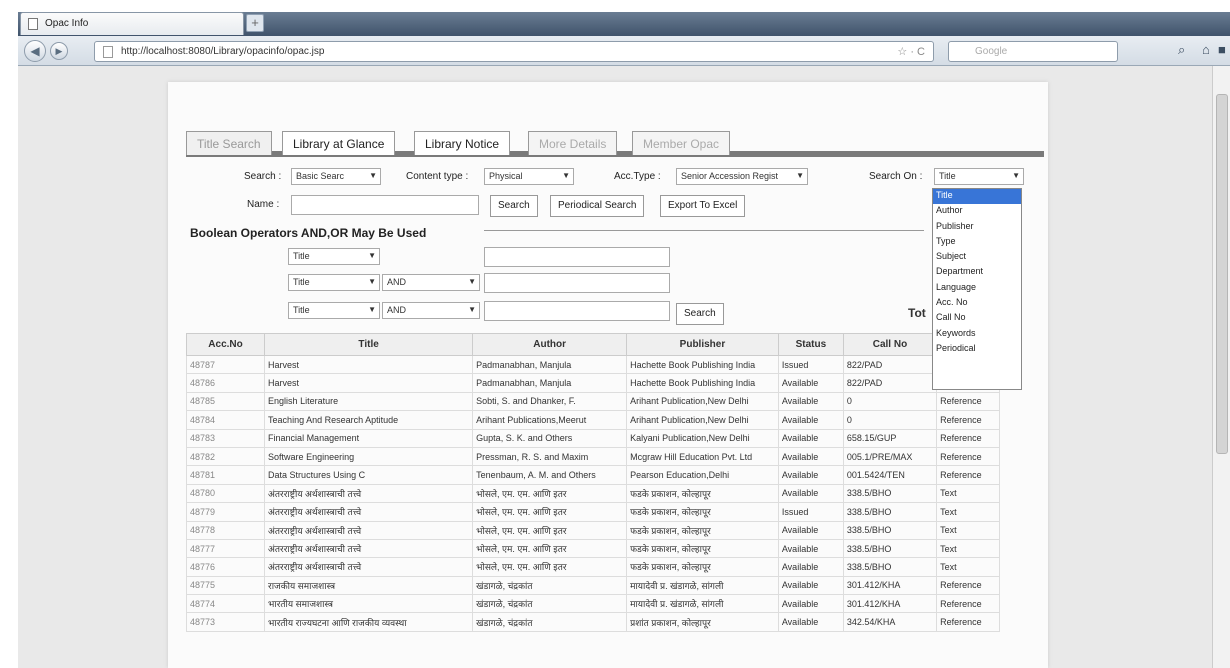 This screenshot has width=1230, height=668. What do you see at coordinates (334, 282) in the screenshot?
I see `bool-field-2: Title ▼` at bounding box center [334, 282].